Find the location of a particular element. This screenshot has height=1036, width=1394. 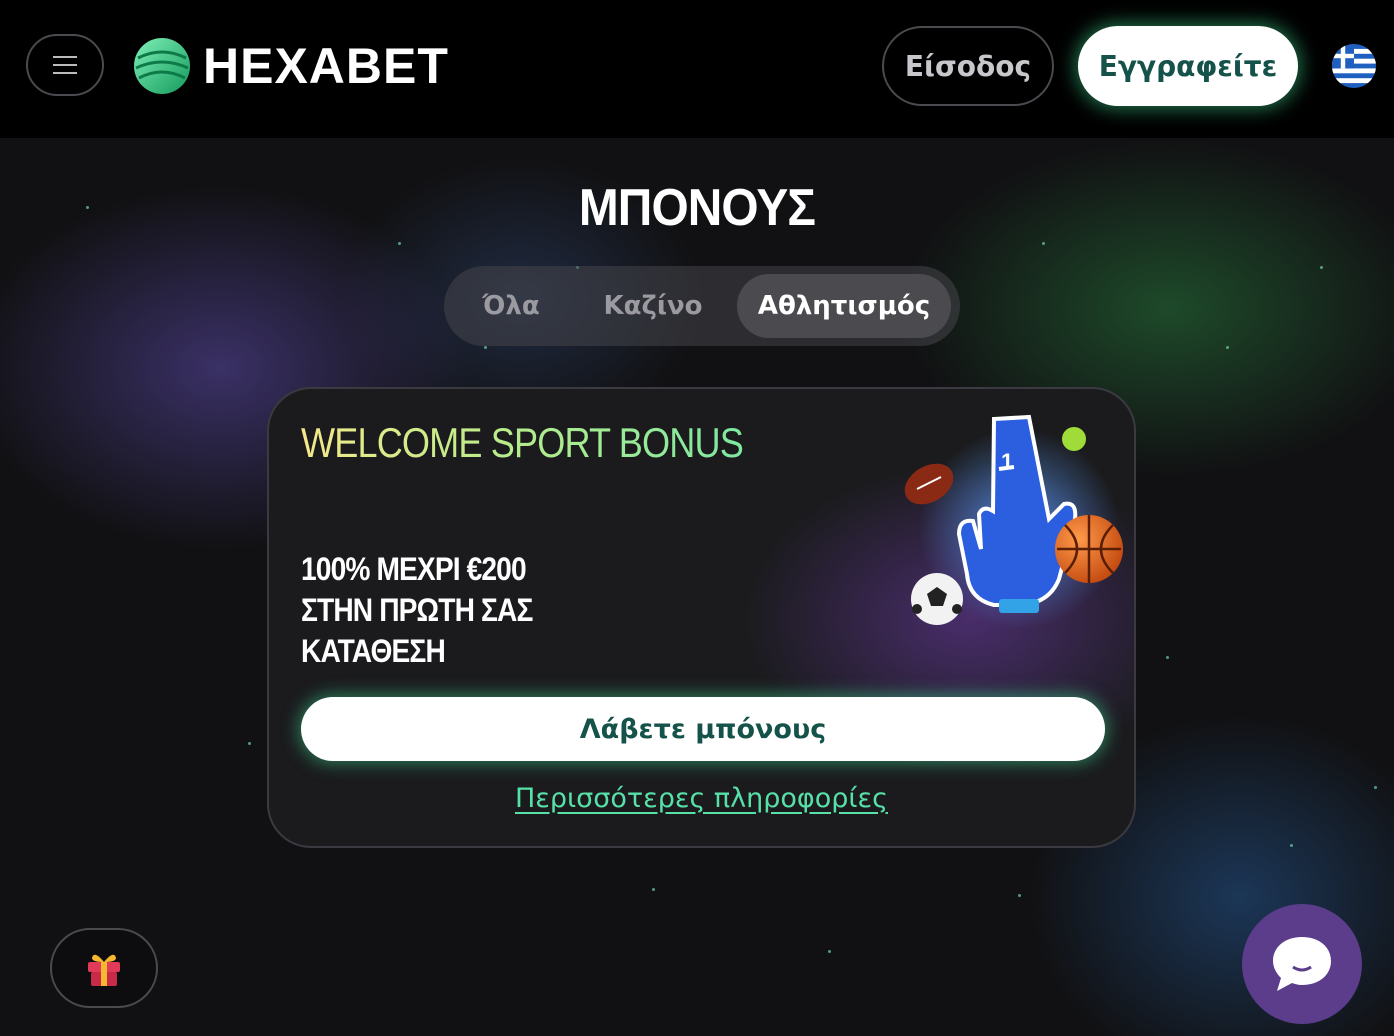

page-title: ΜΠΟΝΟΥΣ is located at coordinates (697, 208).